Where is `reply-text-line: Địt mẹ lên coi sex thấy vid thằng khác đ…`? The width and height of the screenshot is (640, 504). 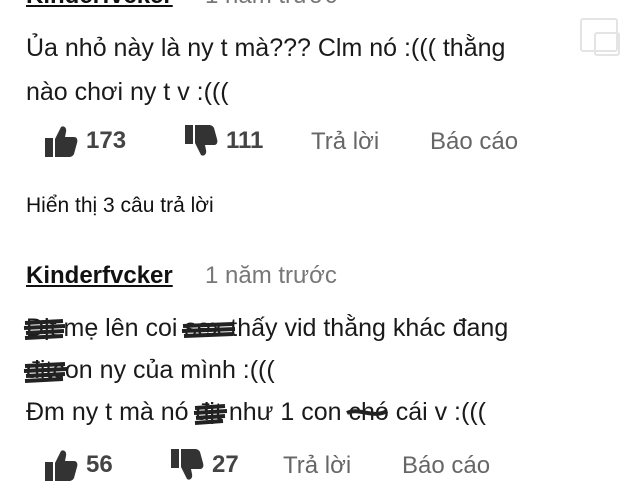
reply-text-line: Địt mẹ lên coi sex thấy vid thằng khác đ… is located at coordinates (265, 328).